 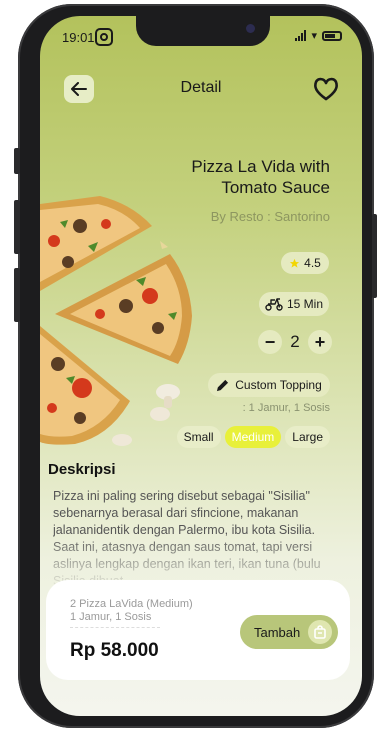 What do you see at coordinates (17, 227) in the screenshot?
I see `phone-volume-up` at bounding box center [17, 227].